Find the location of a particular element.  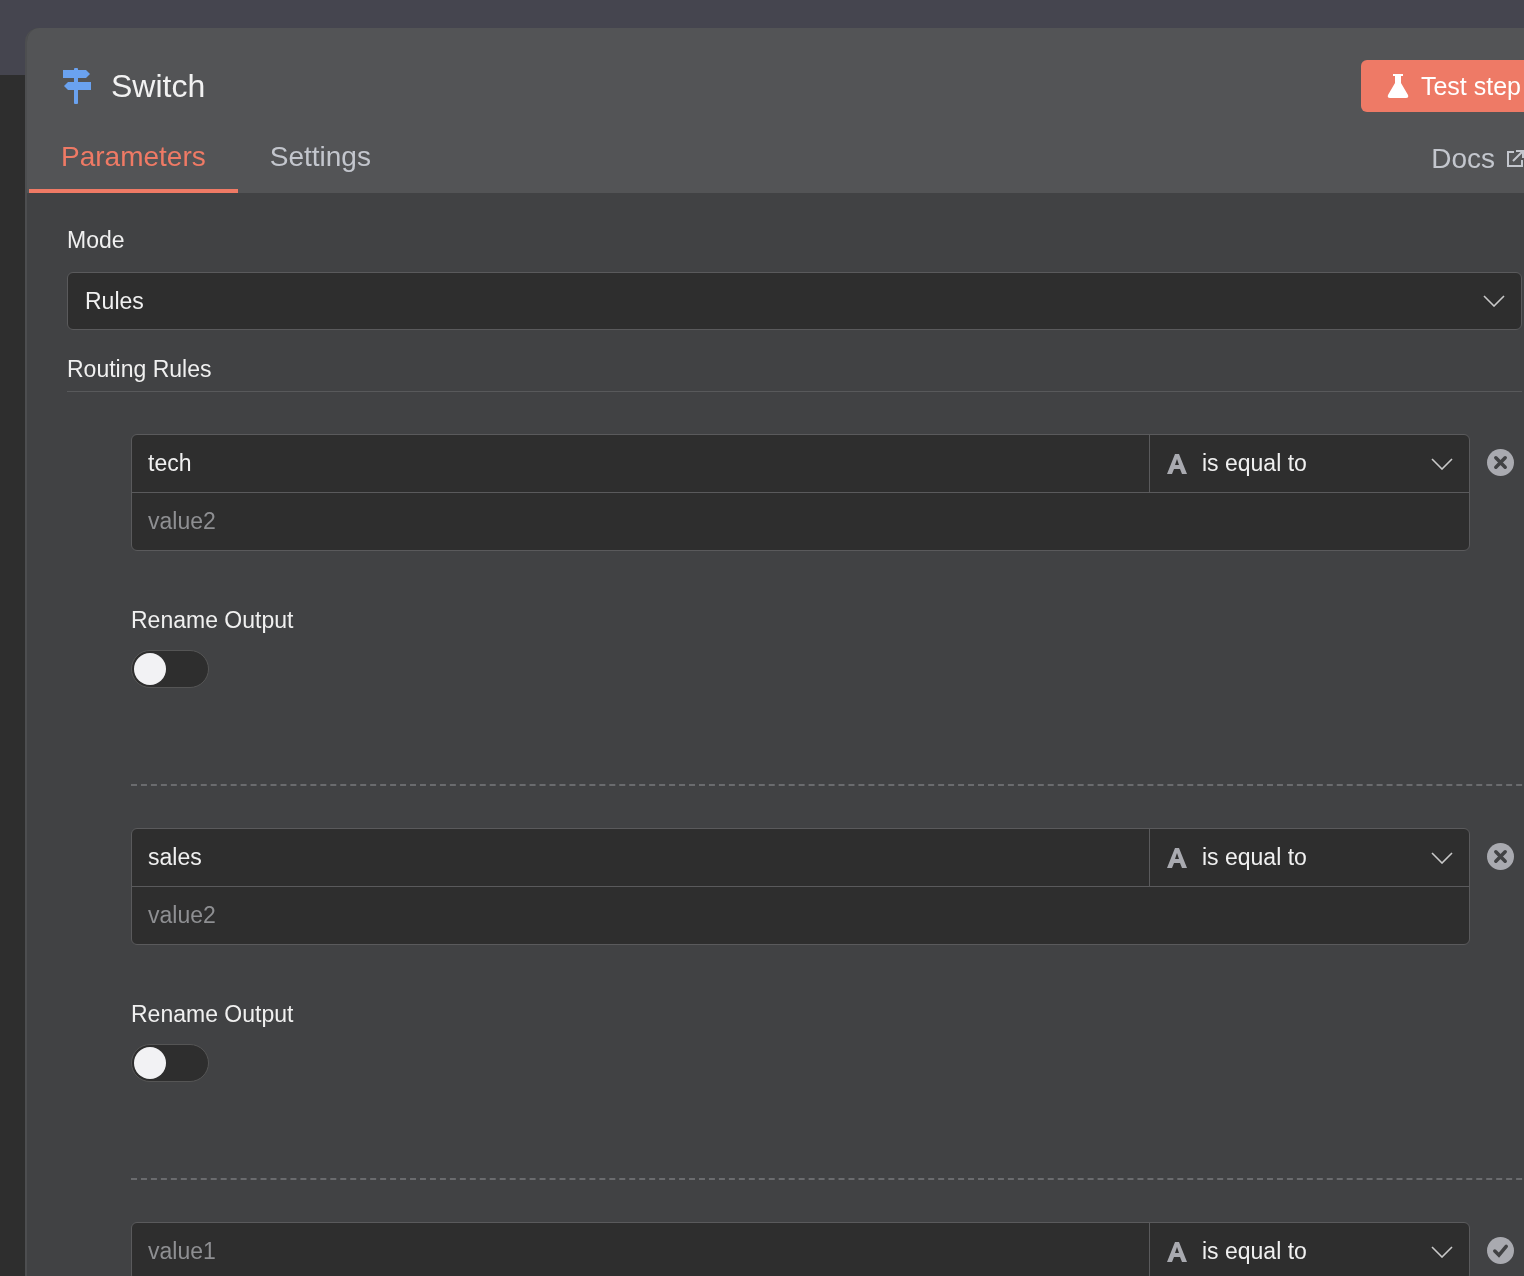

input-field: tech is located at coordinates (640, 463).